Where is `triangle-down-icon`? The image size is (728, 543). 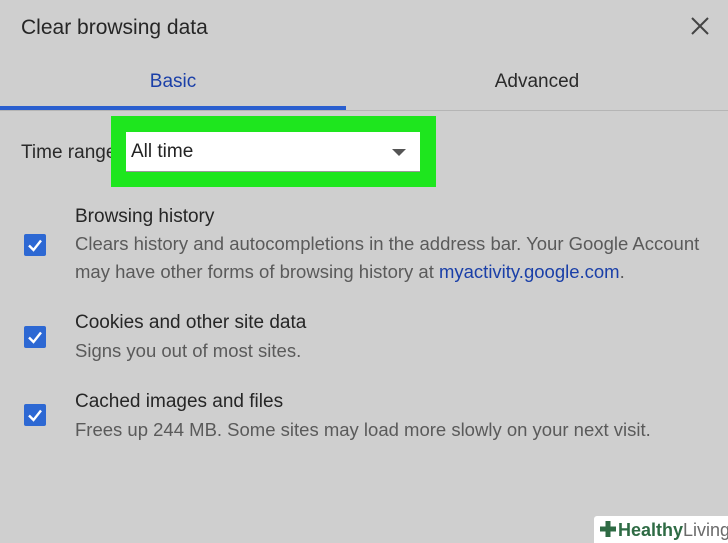 triangle-down-icon is located at coordinates (399, 152).